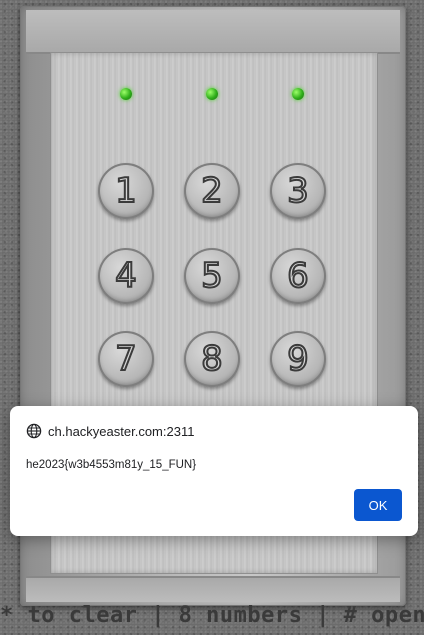 The width and height of the screenshot is (424, 635). I want to click on dialog-origin: ch.hackyeaster.com:2311, so click(110, 431).